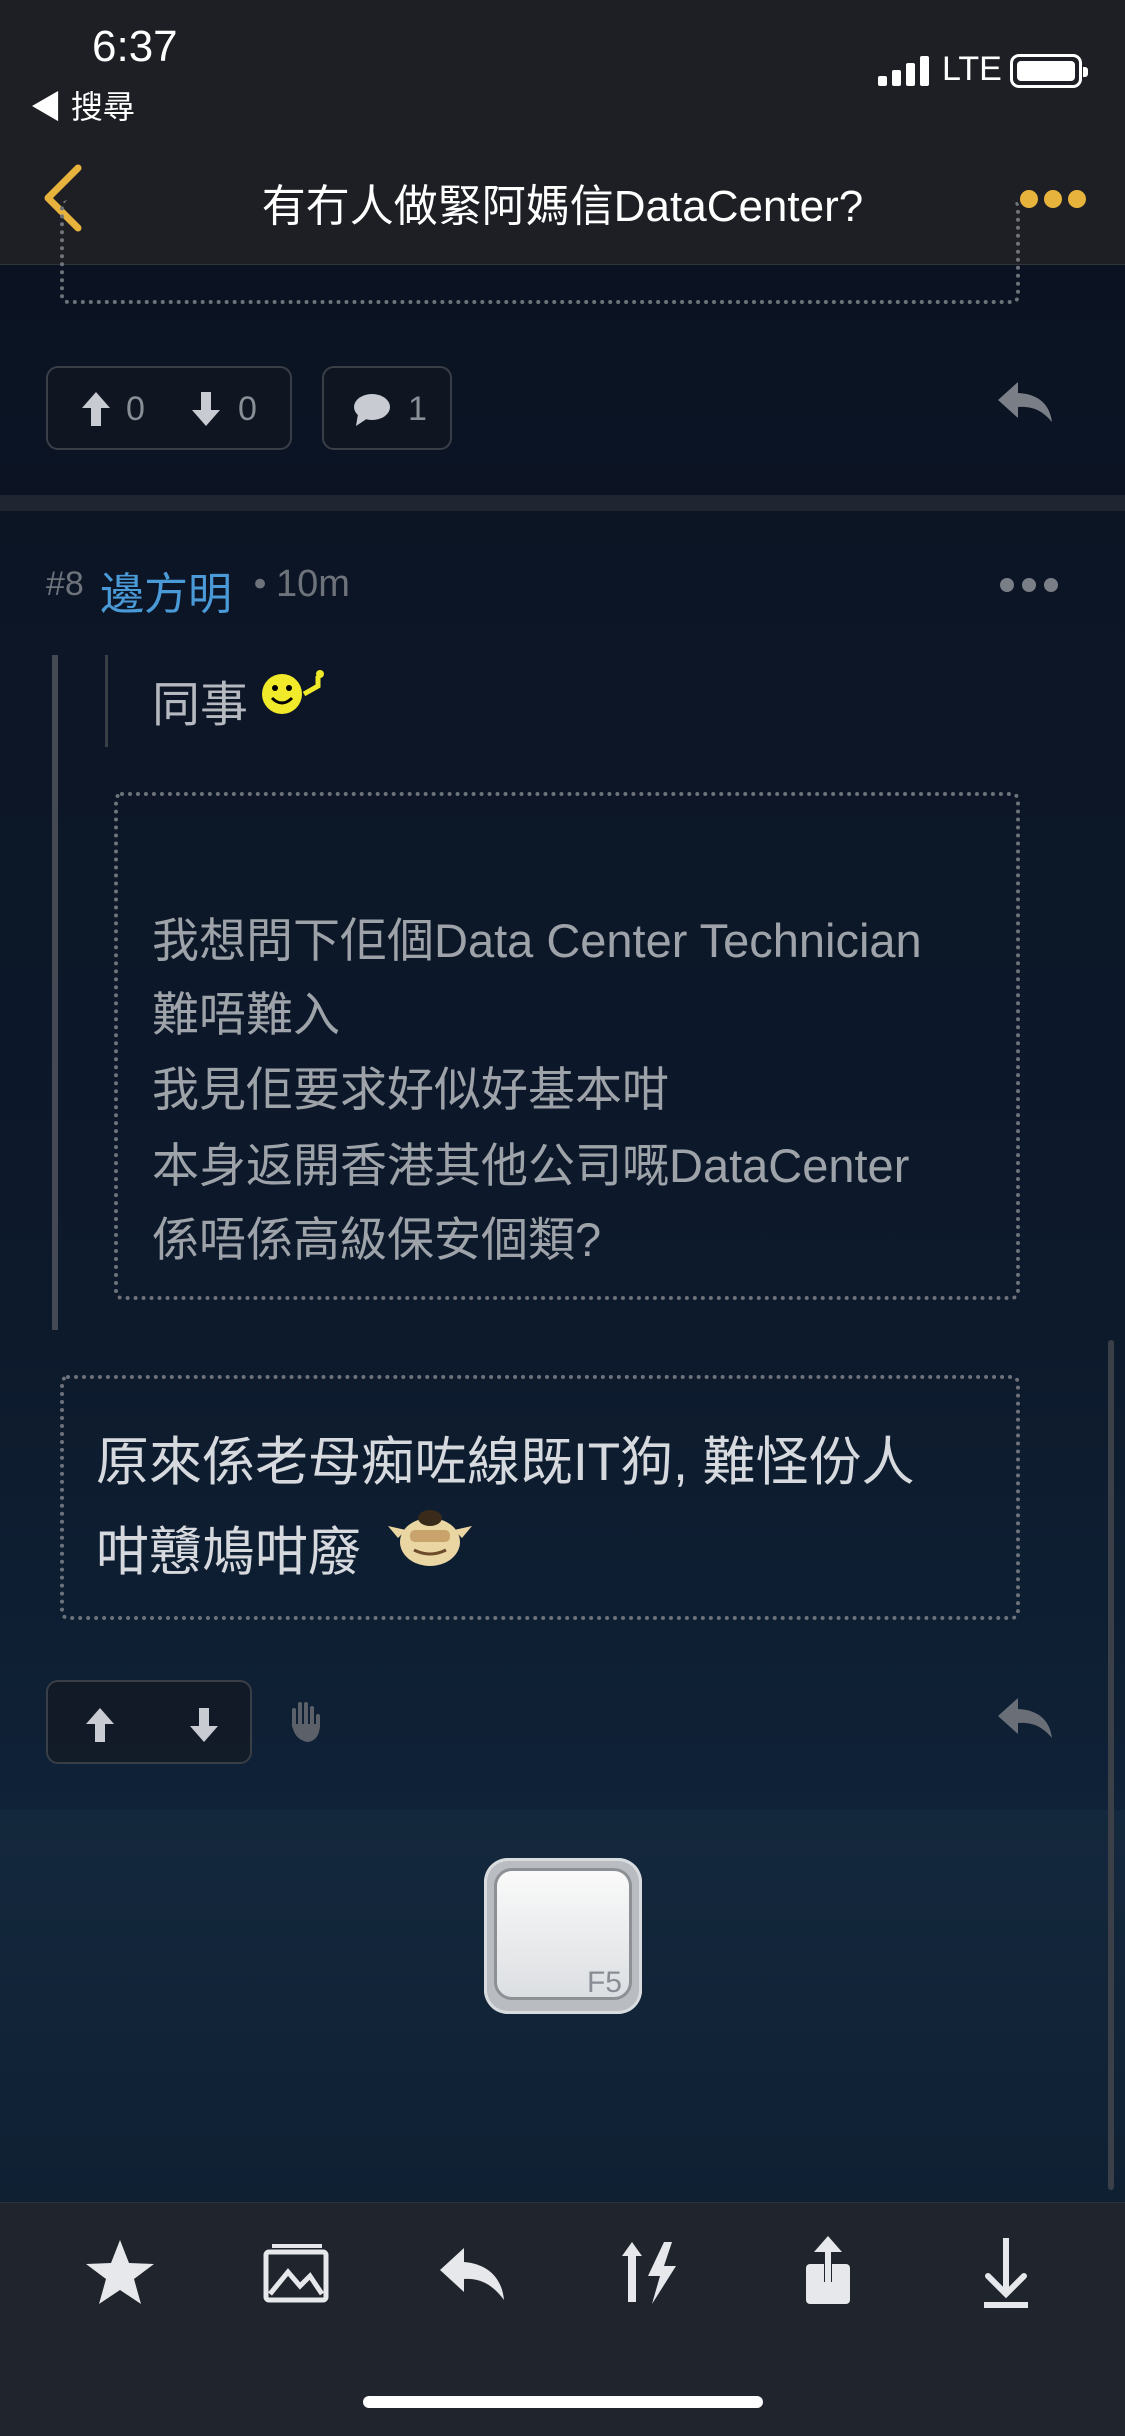  What do you see at coordinates (247, 409) in the screenshot?
I see `previous-post-downvote-count: 0` at bounding box center [247, 409].